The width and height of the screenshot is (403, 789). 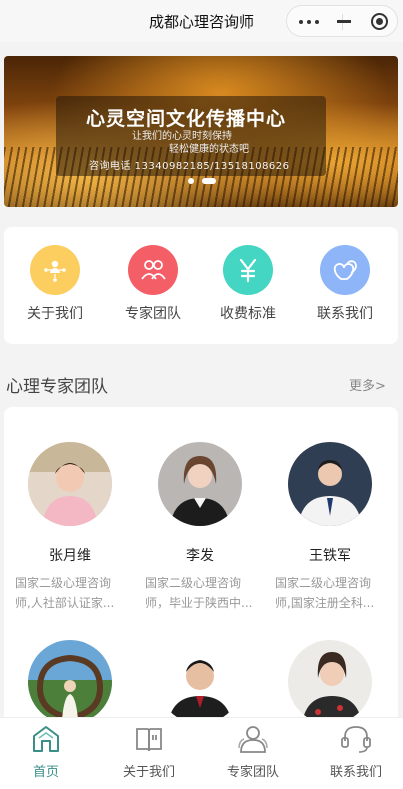 What do you see at coordinates (356, 739) in the screenshot?
I see `headset-icon` at bounding box center [356, 739].